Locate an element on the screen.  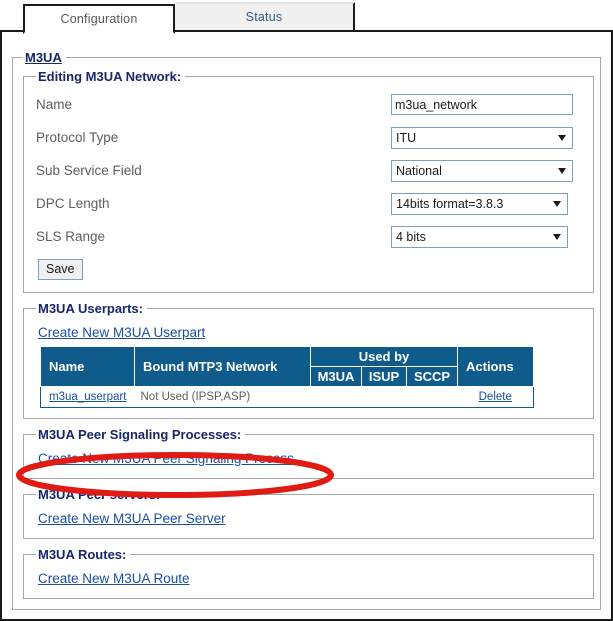
th-actions: Actions is located at coordinates (495, 366).